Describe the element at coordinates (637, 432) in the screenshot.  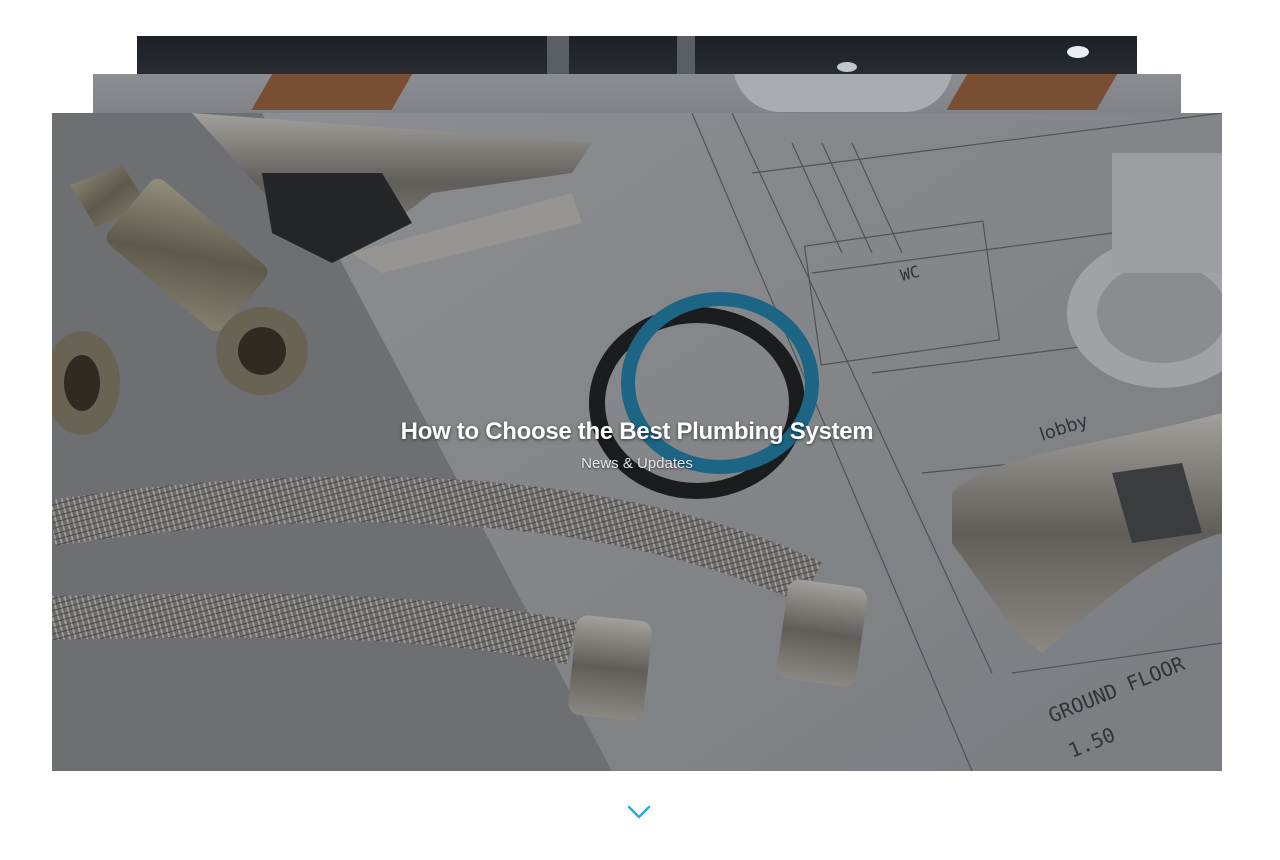
I see `slide-title-link: How to Choose the Best Plumbing System` at that location.